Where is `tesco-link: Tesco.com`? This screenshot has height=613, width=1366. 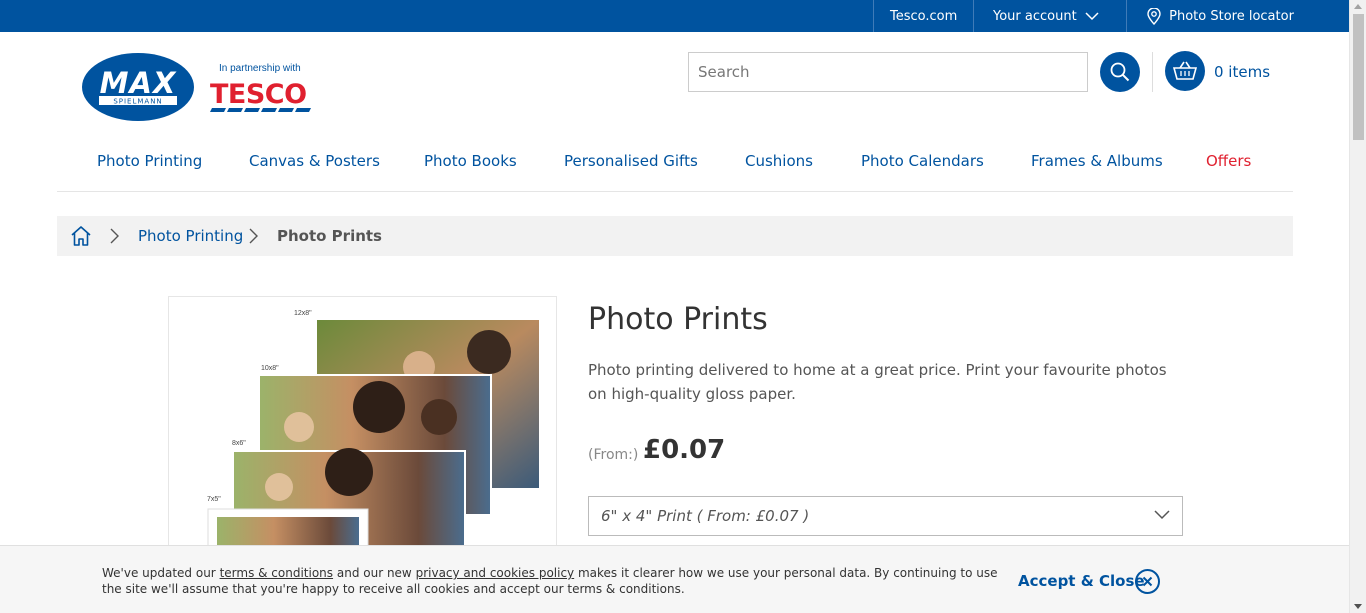
tesco-link: Tesco.com is located at coordinates (923, 16).